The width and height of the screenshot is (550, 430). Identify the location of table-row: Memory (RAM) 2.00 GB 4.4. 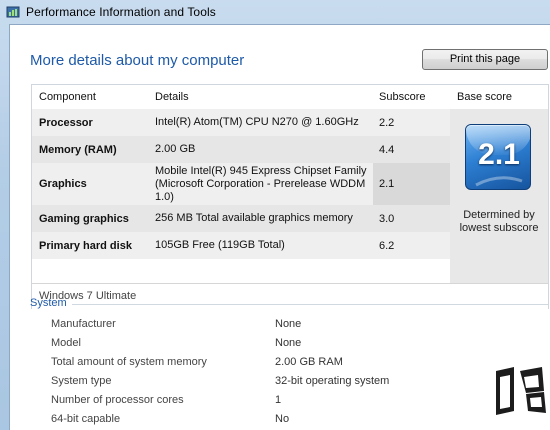
(241, 149).